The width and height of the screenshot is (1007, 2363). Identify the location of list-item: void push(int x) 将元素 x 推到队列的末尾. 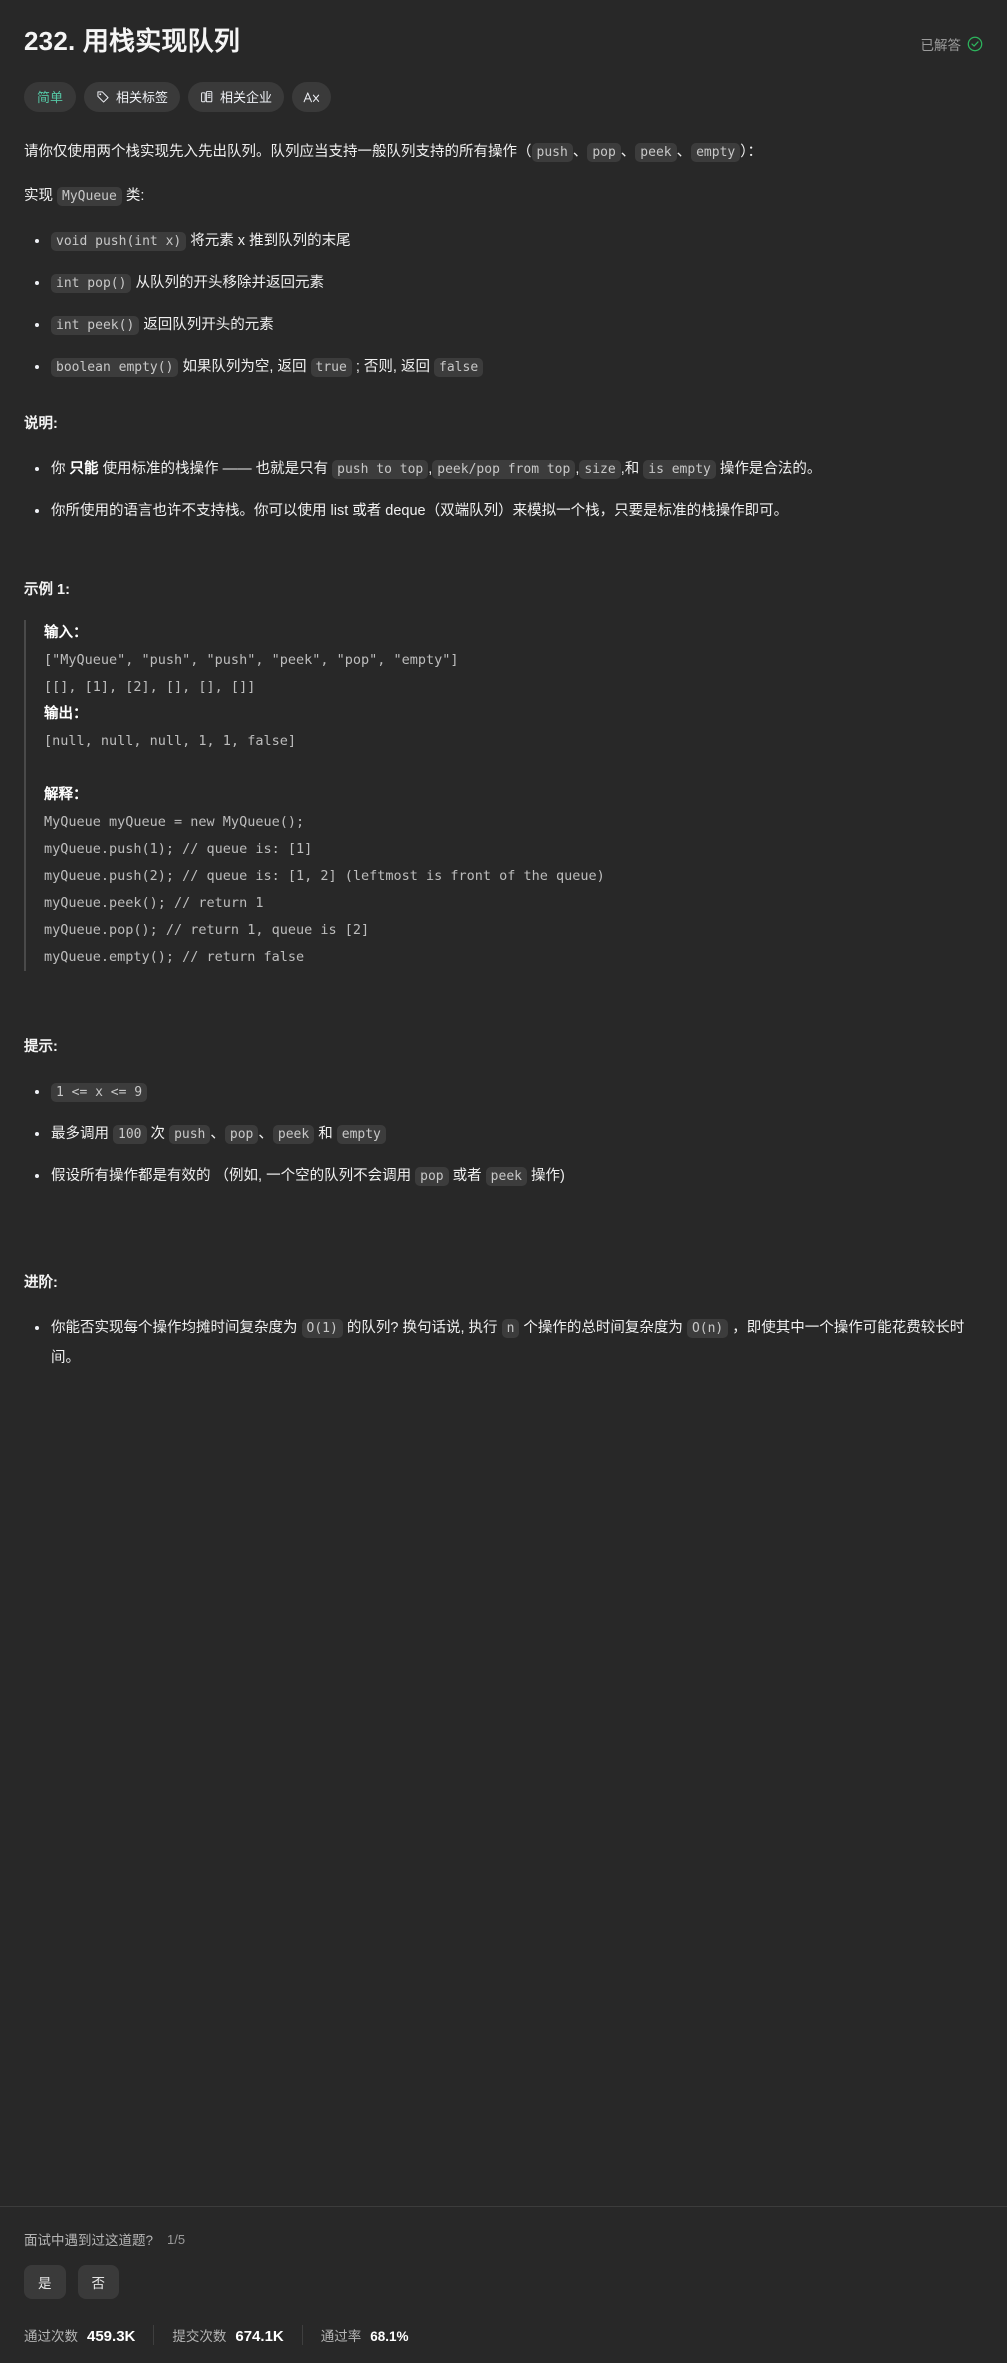
(509, 241).